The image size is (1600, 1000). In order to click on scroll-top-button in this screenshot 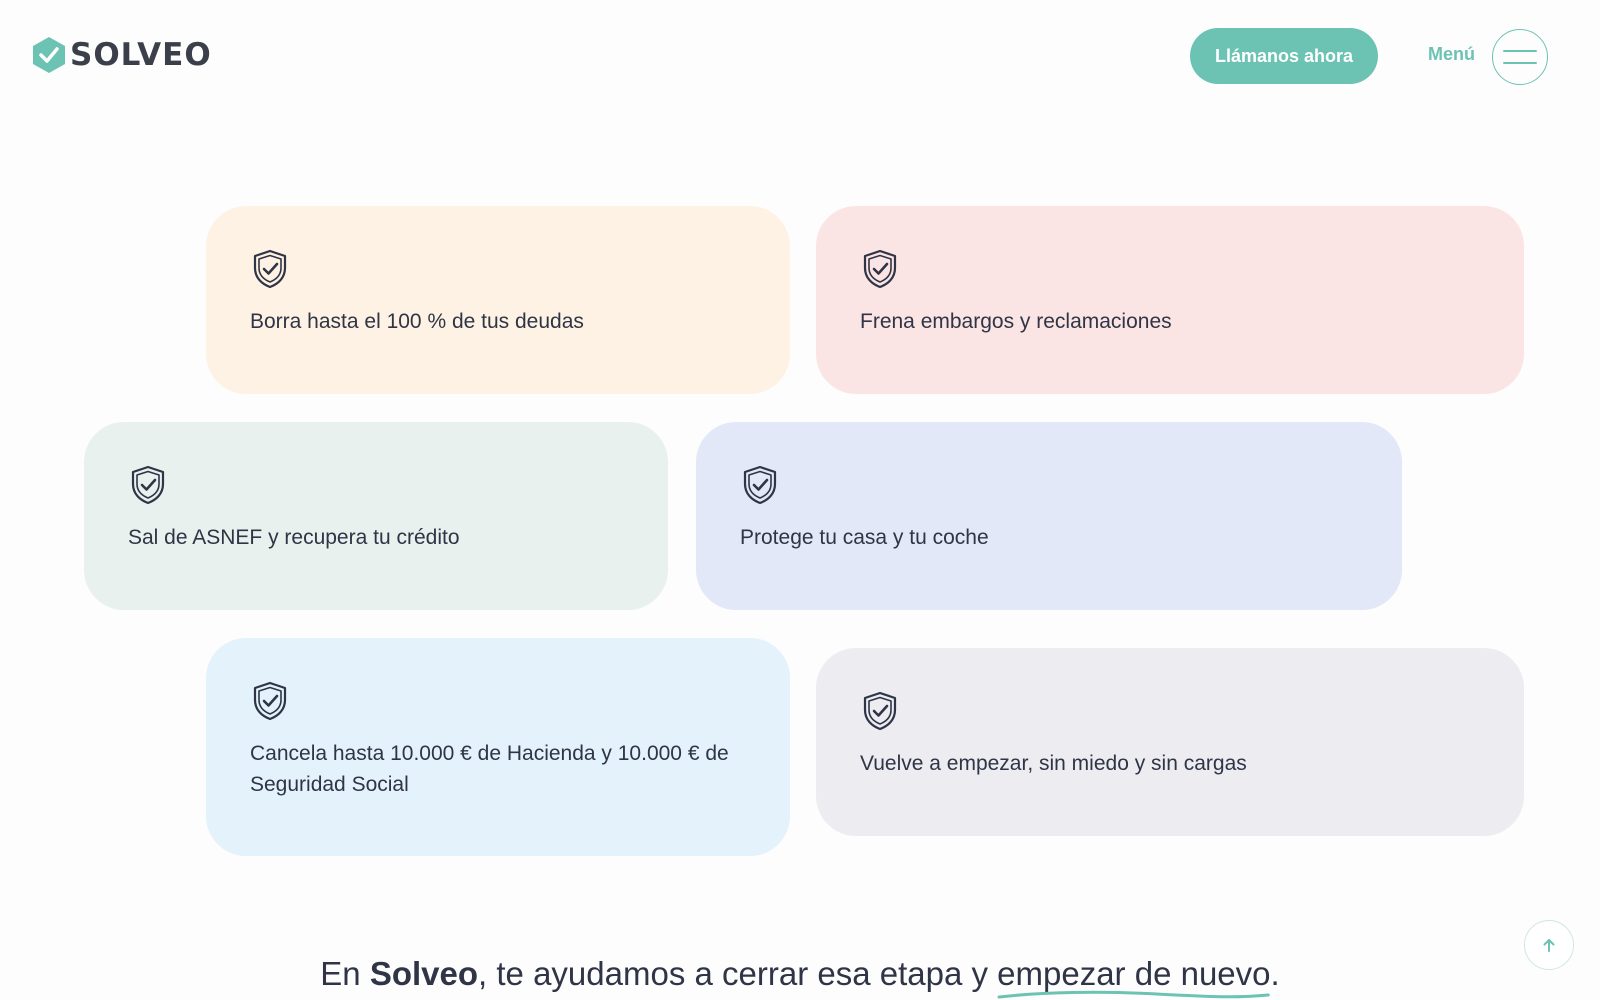, I will do `click(1549, 945)`.